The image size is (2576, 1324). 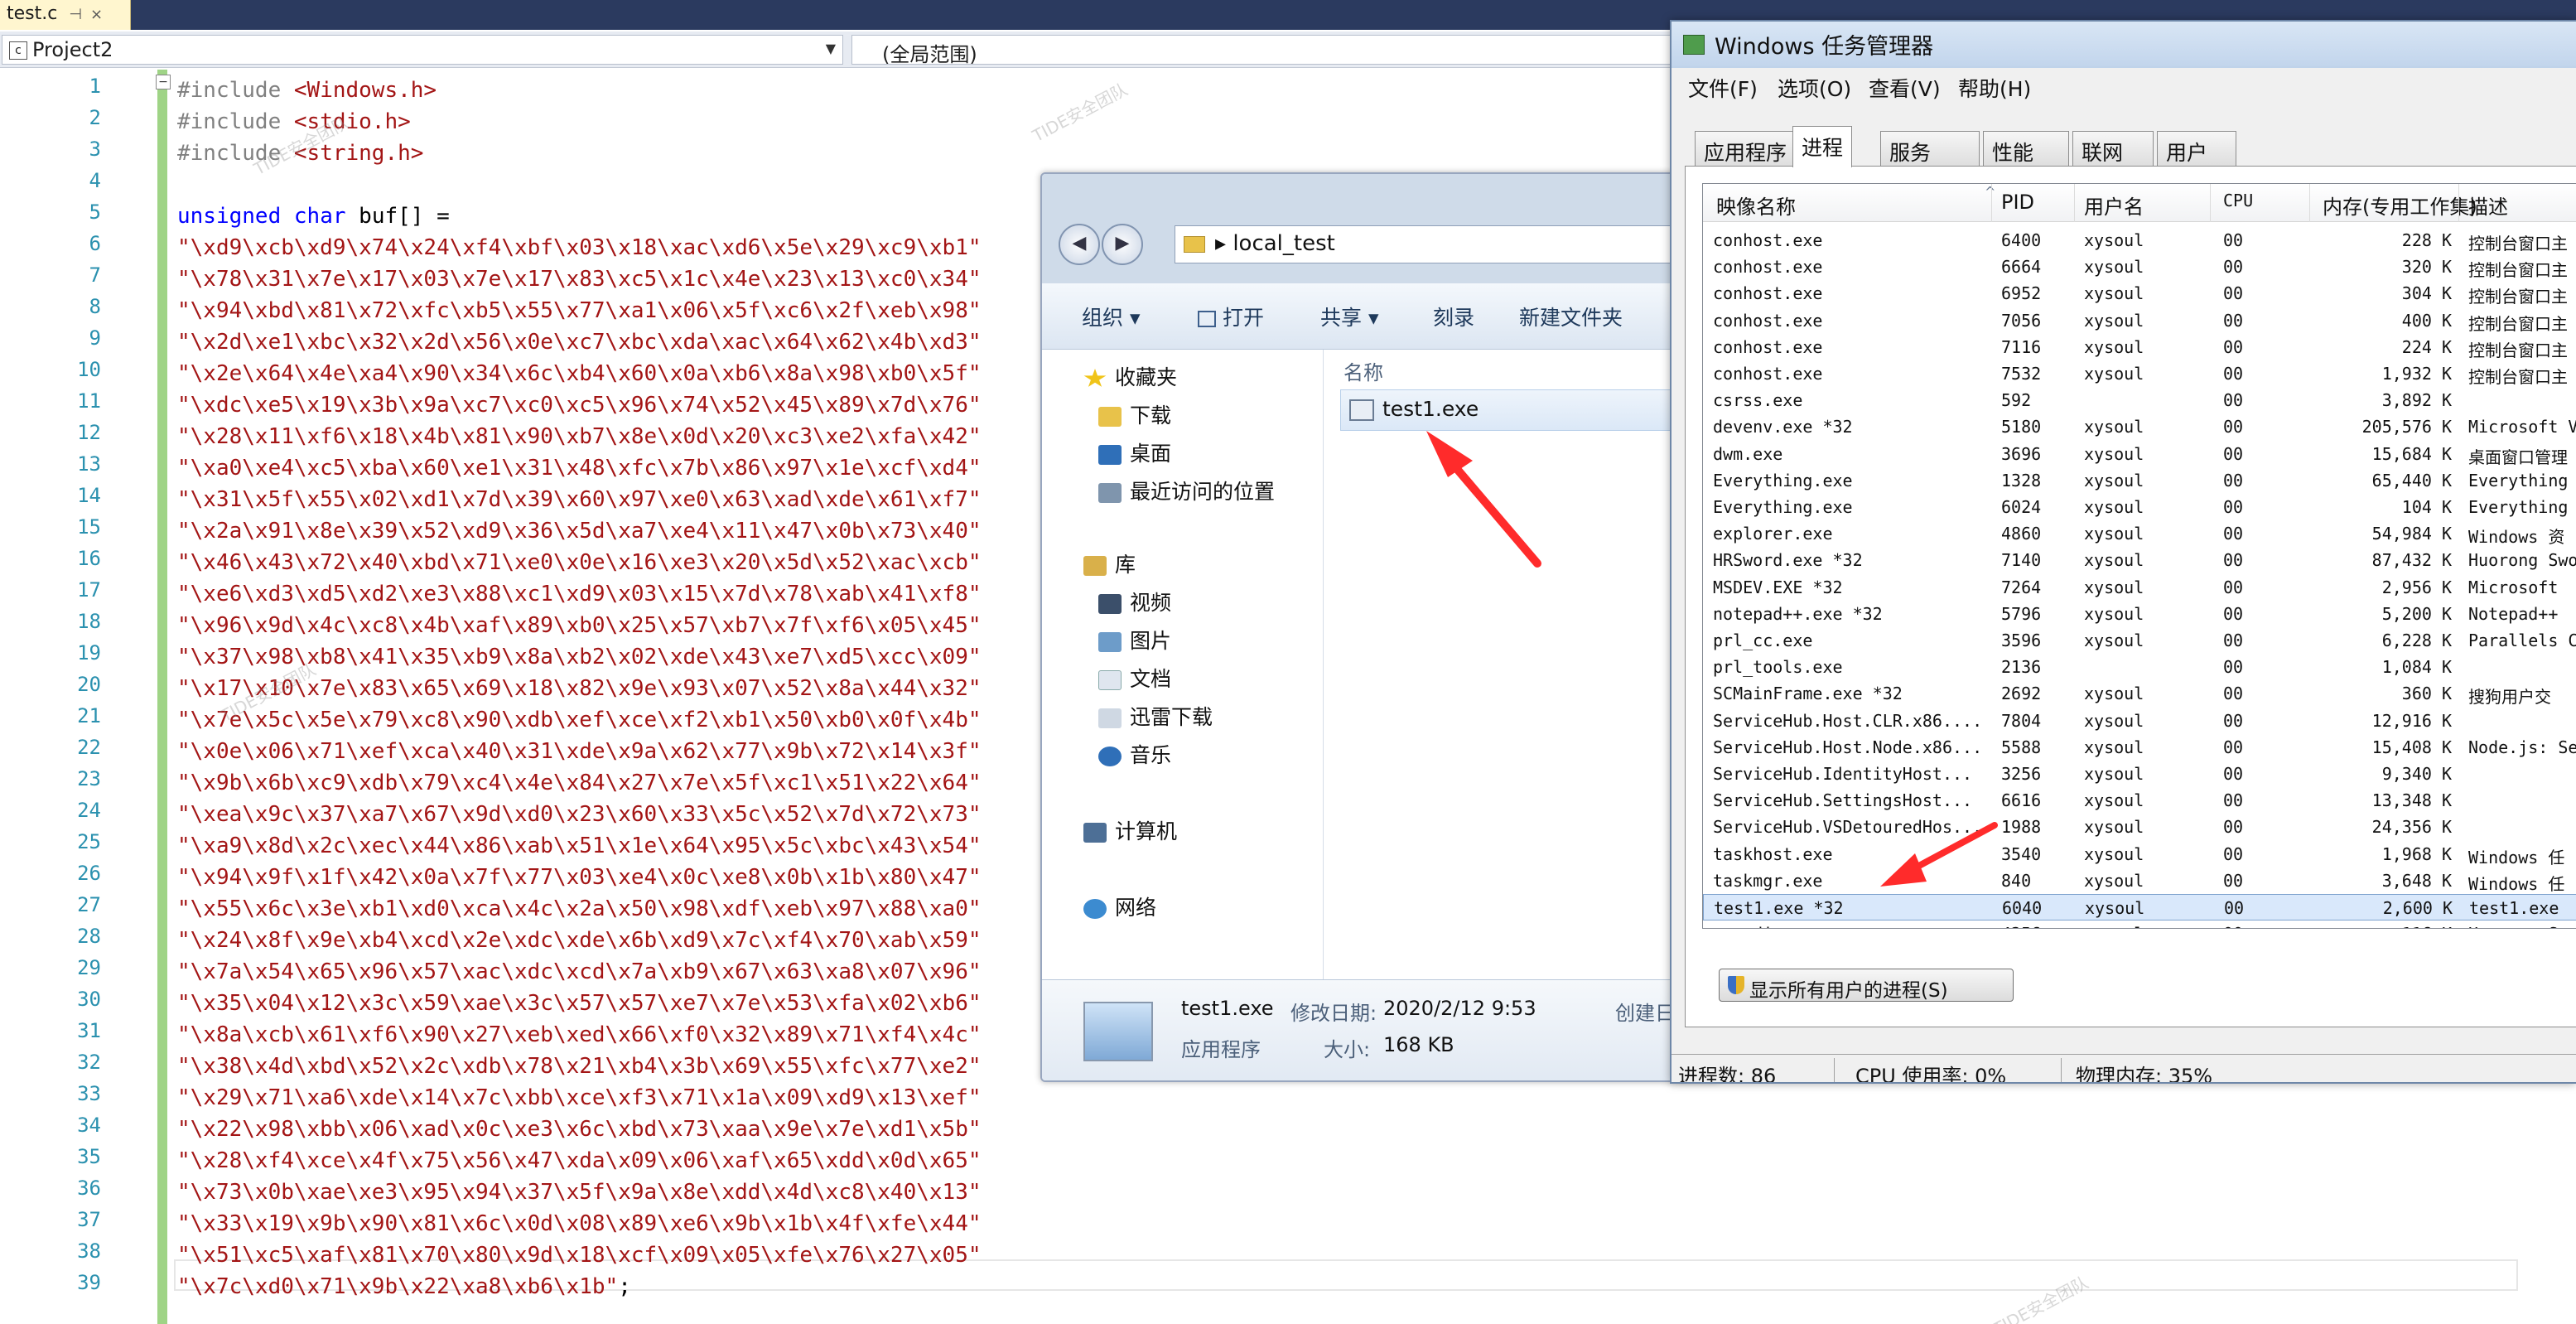 What do you see at coordinates (2417, 587) in the screenshot?
I see `process-mem: 2,956 K` at bounding box center [2417, 587].